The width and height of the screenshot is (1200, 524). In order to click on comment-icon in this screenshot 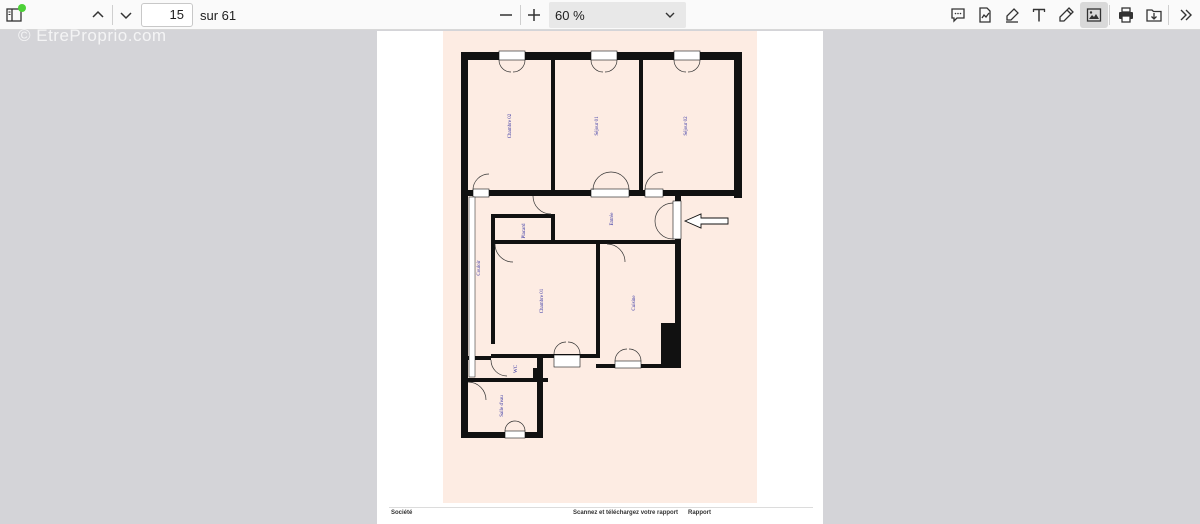, I will do `click(958, 15)`.